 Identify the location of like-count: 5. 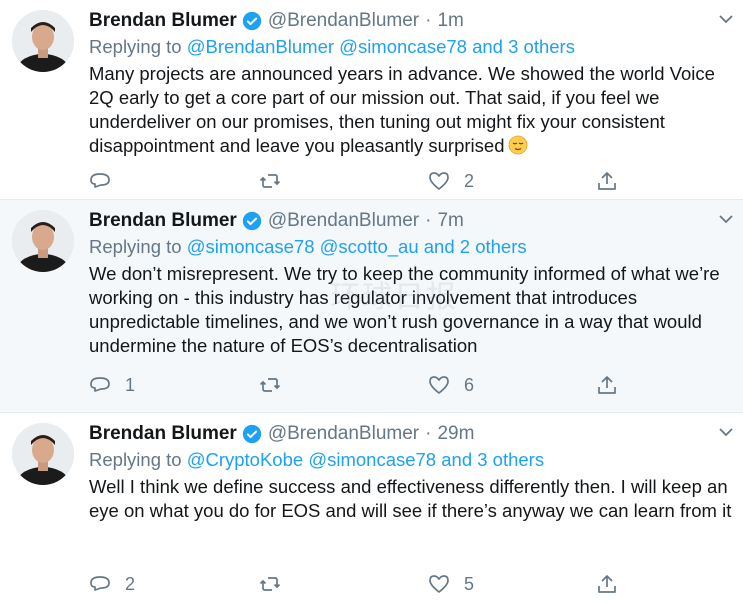
(469, 583).